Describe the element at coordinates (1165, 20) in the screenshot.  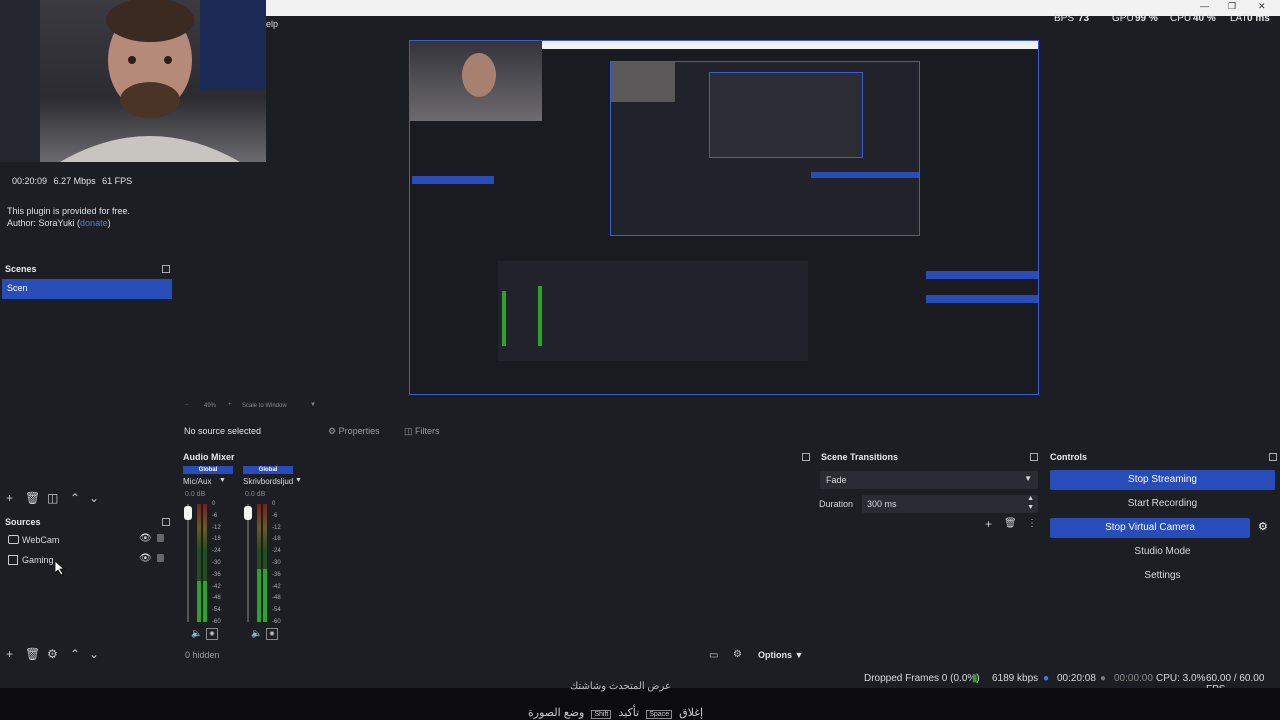
I see `perf-overlay: BPS 73 GPU 99 % CPU 40 % LAT 0 ms` at that location.